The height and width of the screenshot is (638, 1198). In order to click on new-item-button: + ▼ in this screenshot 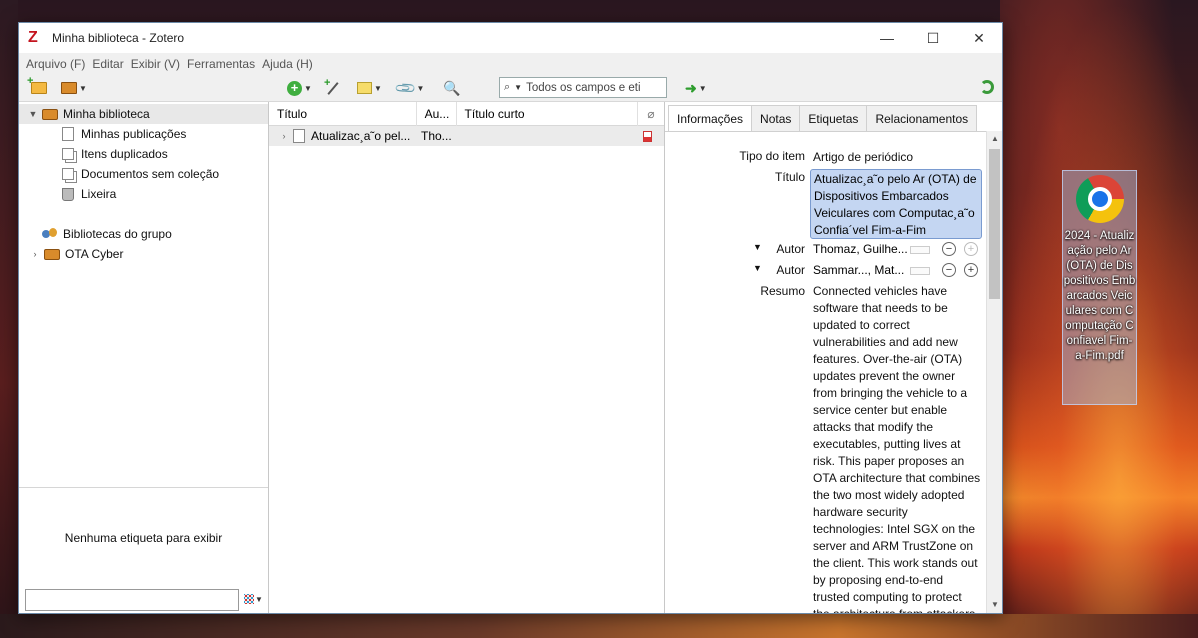, I will do `click(299, 88)`.